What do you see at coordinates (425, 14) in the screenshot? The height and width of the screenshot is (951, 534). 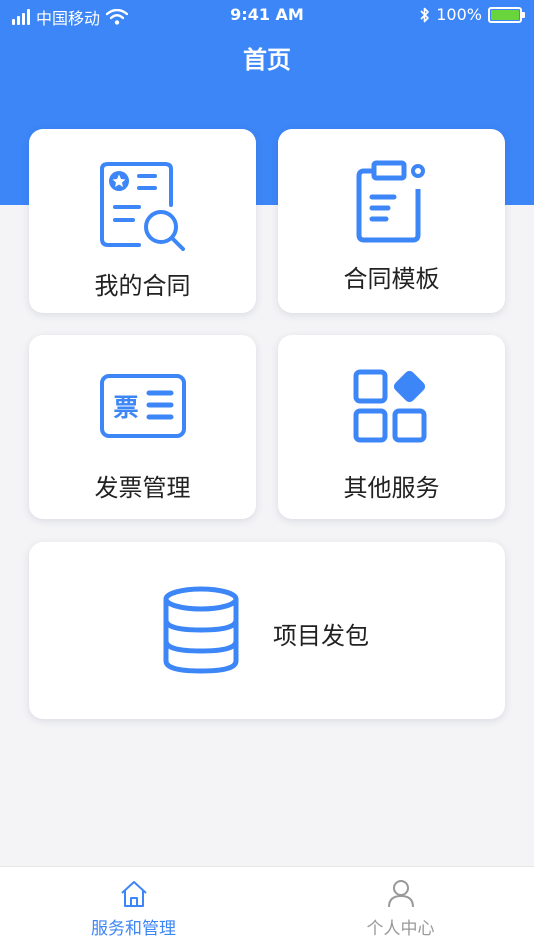 I see `bluetooth-icon` at bounding box center [425, 14].